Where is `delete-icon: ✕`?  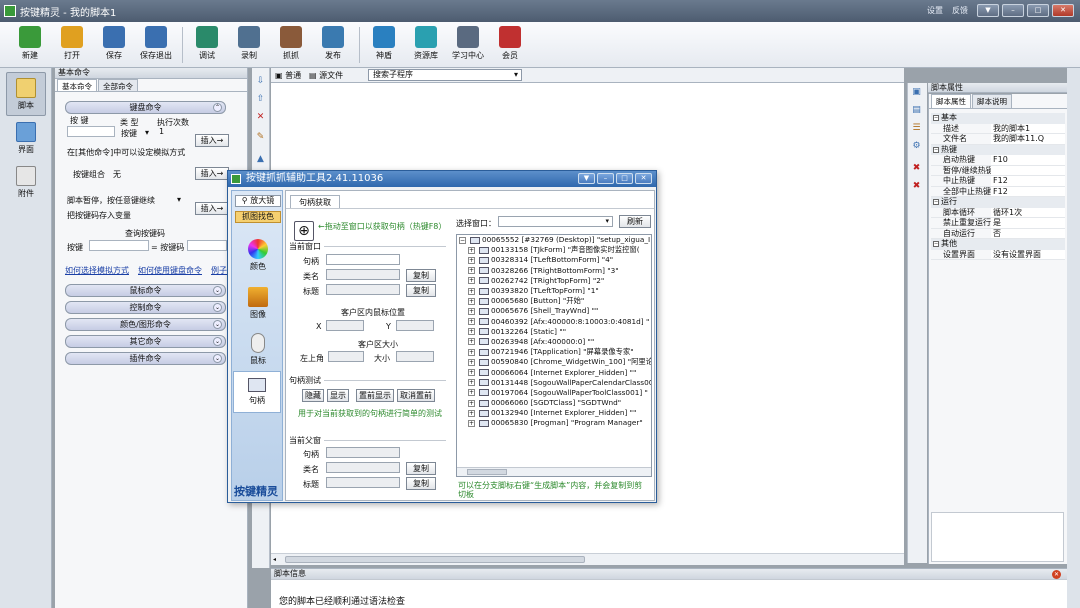 delete-icon: ✕ is located at coordinates (260, 117).